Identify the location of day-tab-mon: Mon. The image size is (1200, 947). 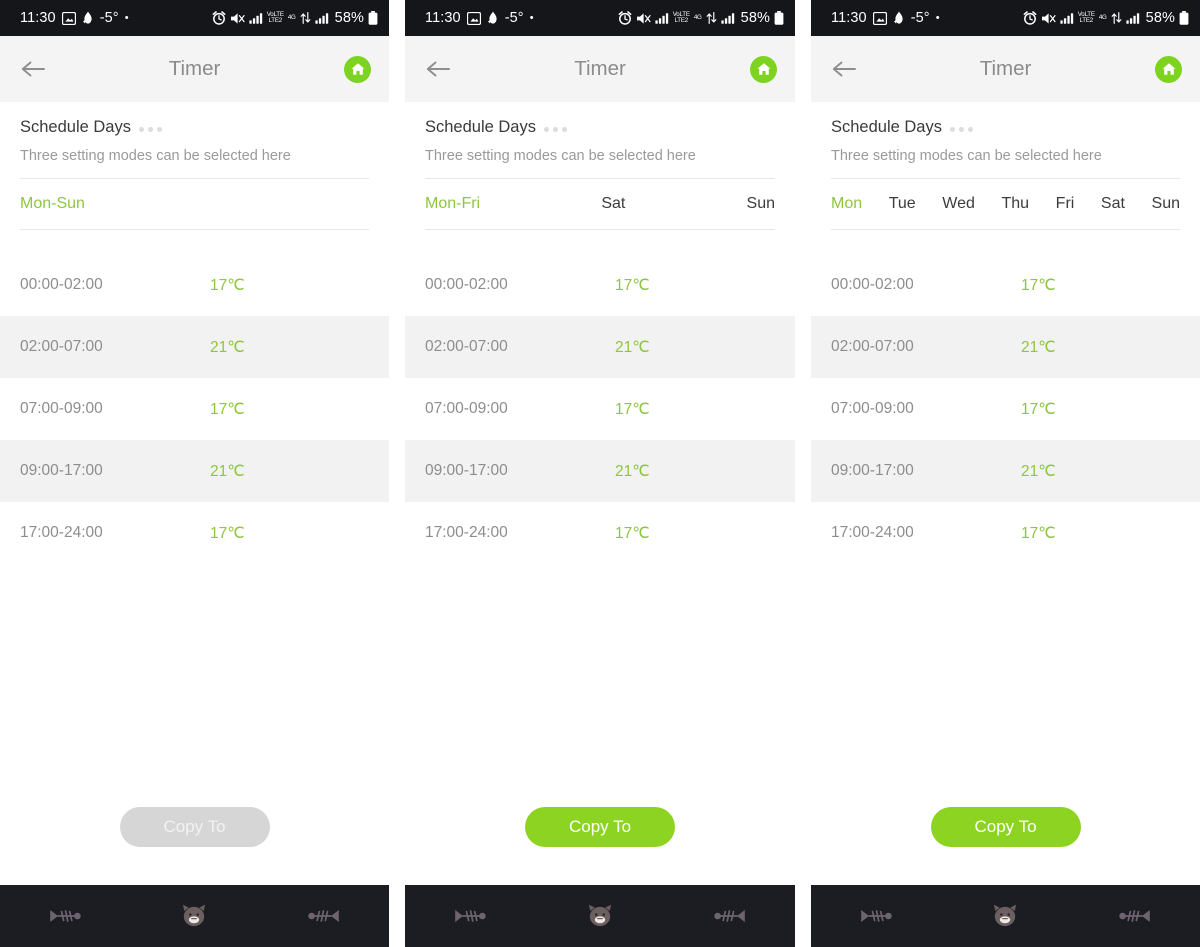
(846, 204).